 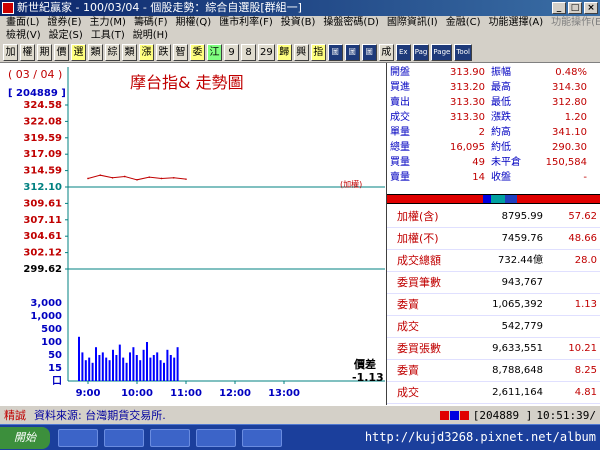 I want to click on maximize-button: □, so click(x=575, y=8).